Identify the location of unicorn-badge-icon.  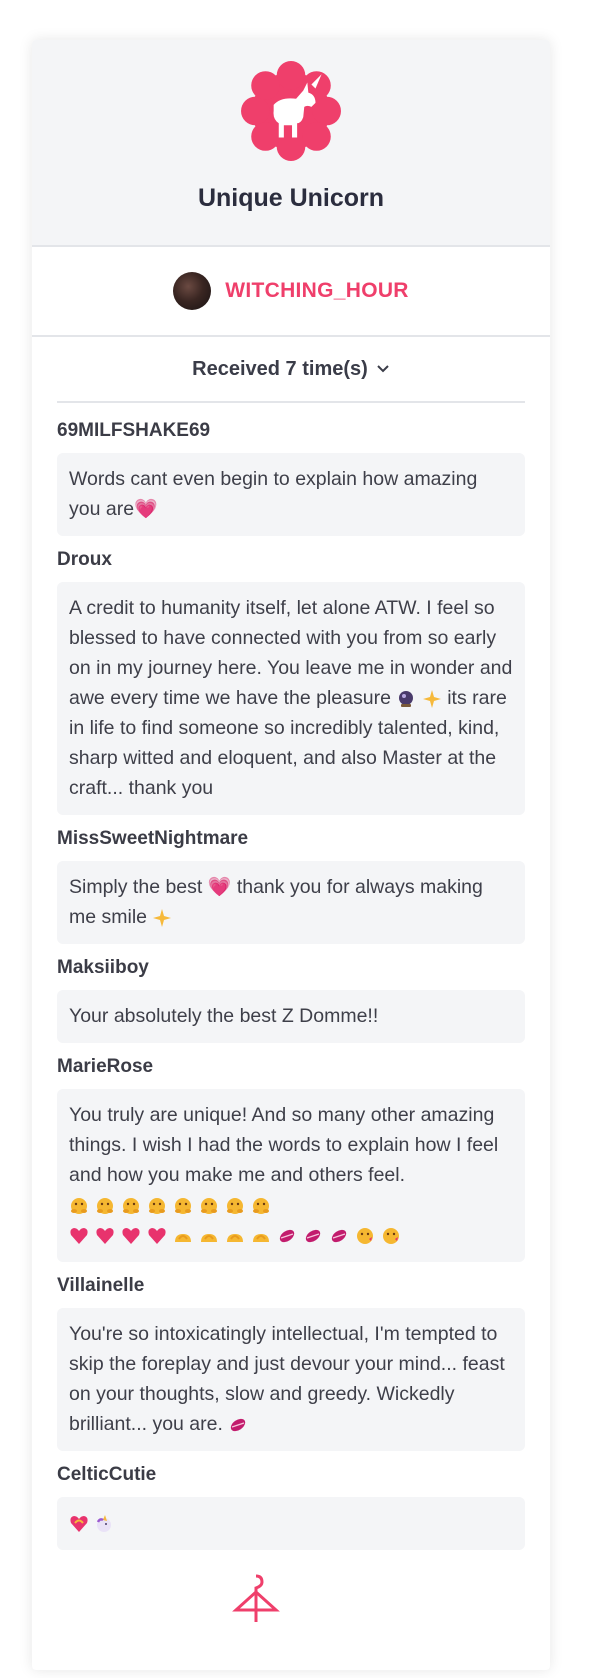
(291, 111).